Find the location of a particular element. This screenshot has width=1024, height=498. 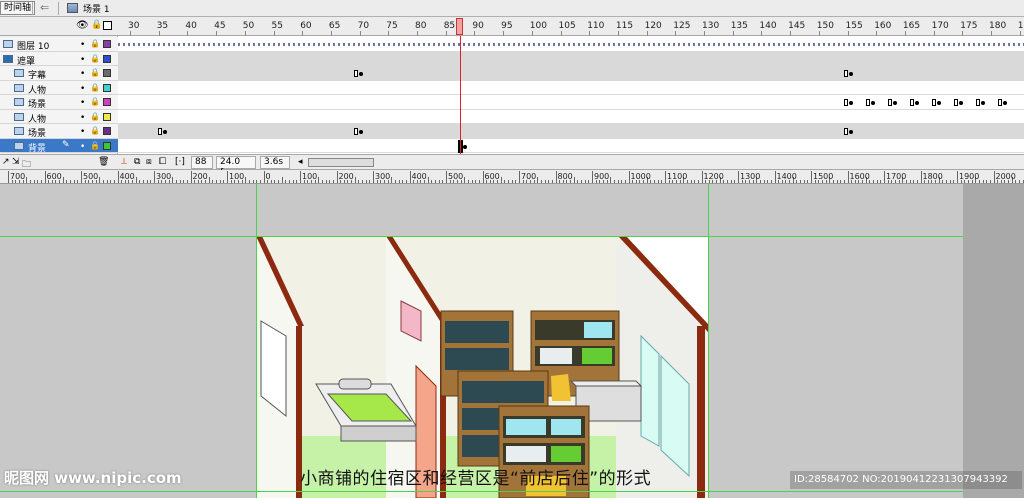

center-frame-icon: ⟂ is located at coordinates (124, 162).